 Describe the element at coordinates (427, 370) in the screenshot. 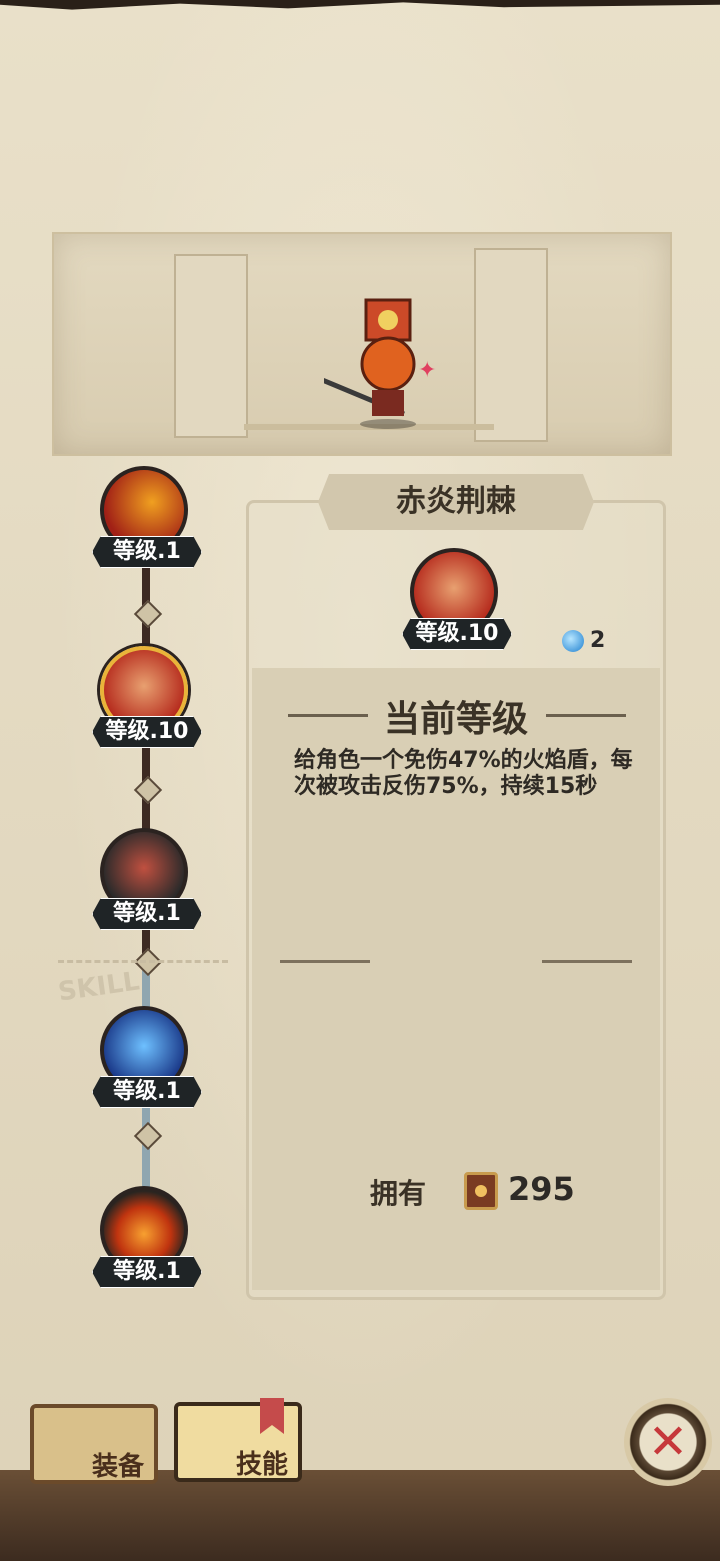

I see `sparkle-effect: ✦` at that location.